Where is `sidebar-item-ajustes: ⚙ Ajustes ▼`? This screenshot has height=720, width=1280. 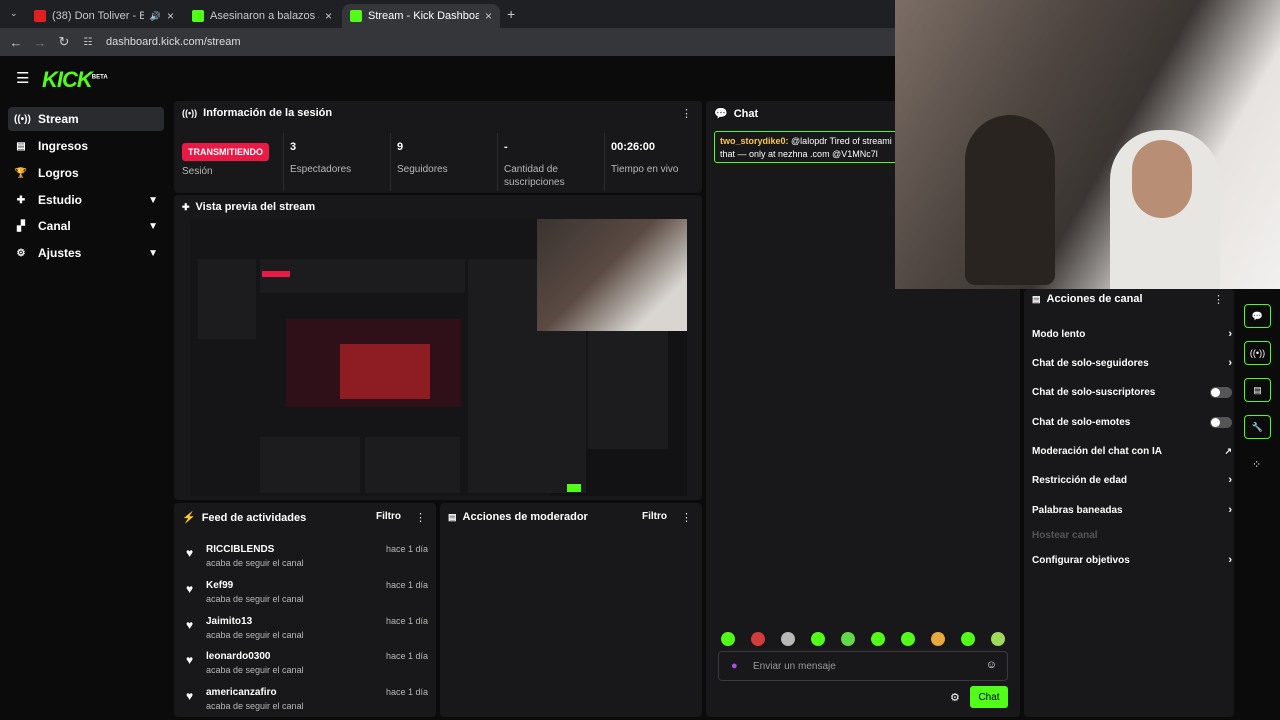 sidebar-item-ajustes: ⚙ Ajustes ▼ is located at coordinates (86, 253).